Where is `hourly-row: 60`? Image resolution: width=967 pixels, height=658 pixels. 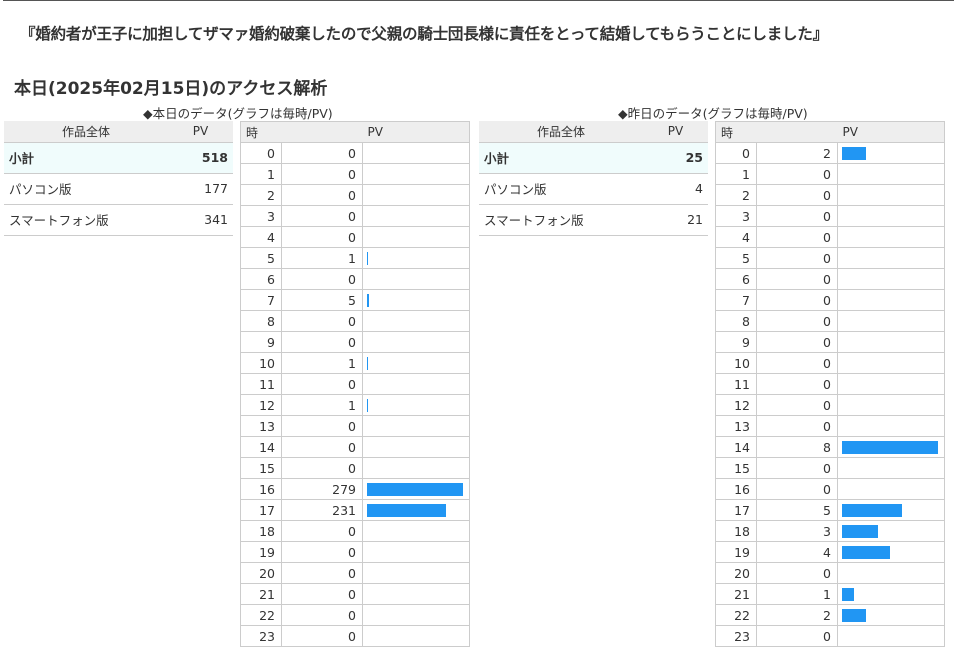 hourly-row: 60 is located at coordinates (830, 279).